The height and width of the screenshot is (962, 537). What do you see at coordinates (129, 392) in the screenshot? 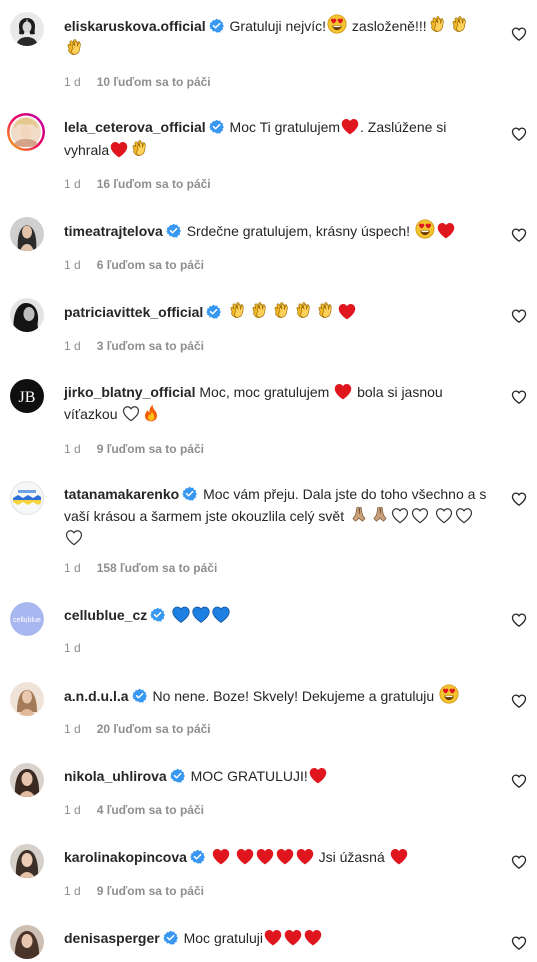
I see `comment-username: jirko_blatny_official` at bounding box center [129, 392].